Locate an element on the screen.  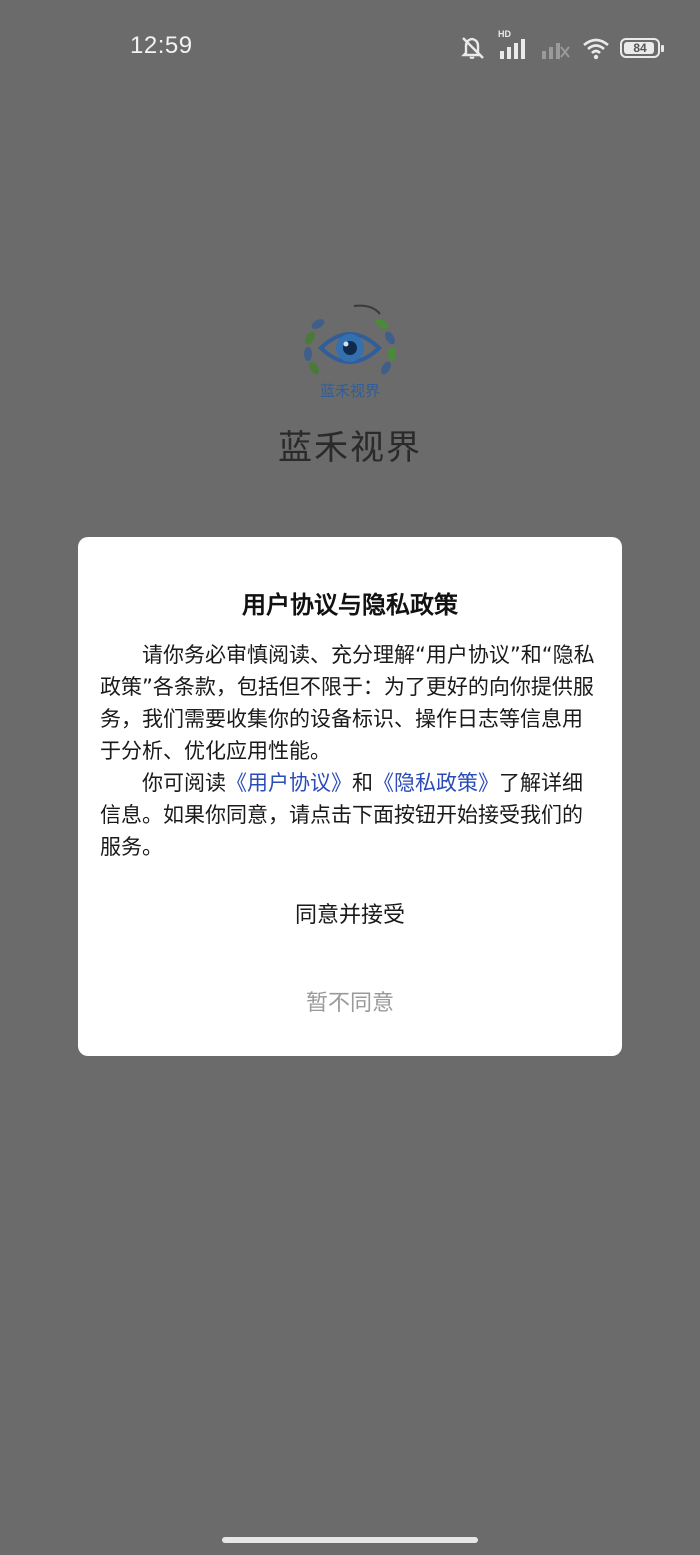
signal-icon: HD is located at coordinates (514, 45).